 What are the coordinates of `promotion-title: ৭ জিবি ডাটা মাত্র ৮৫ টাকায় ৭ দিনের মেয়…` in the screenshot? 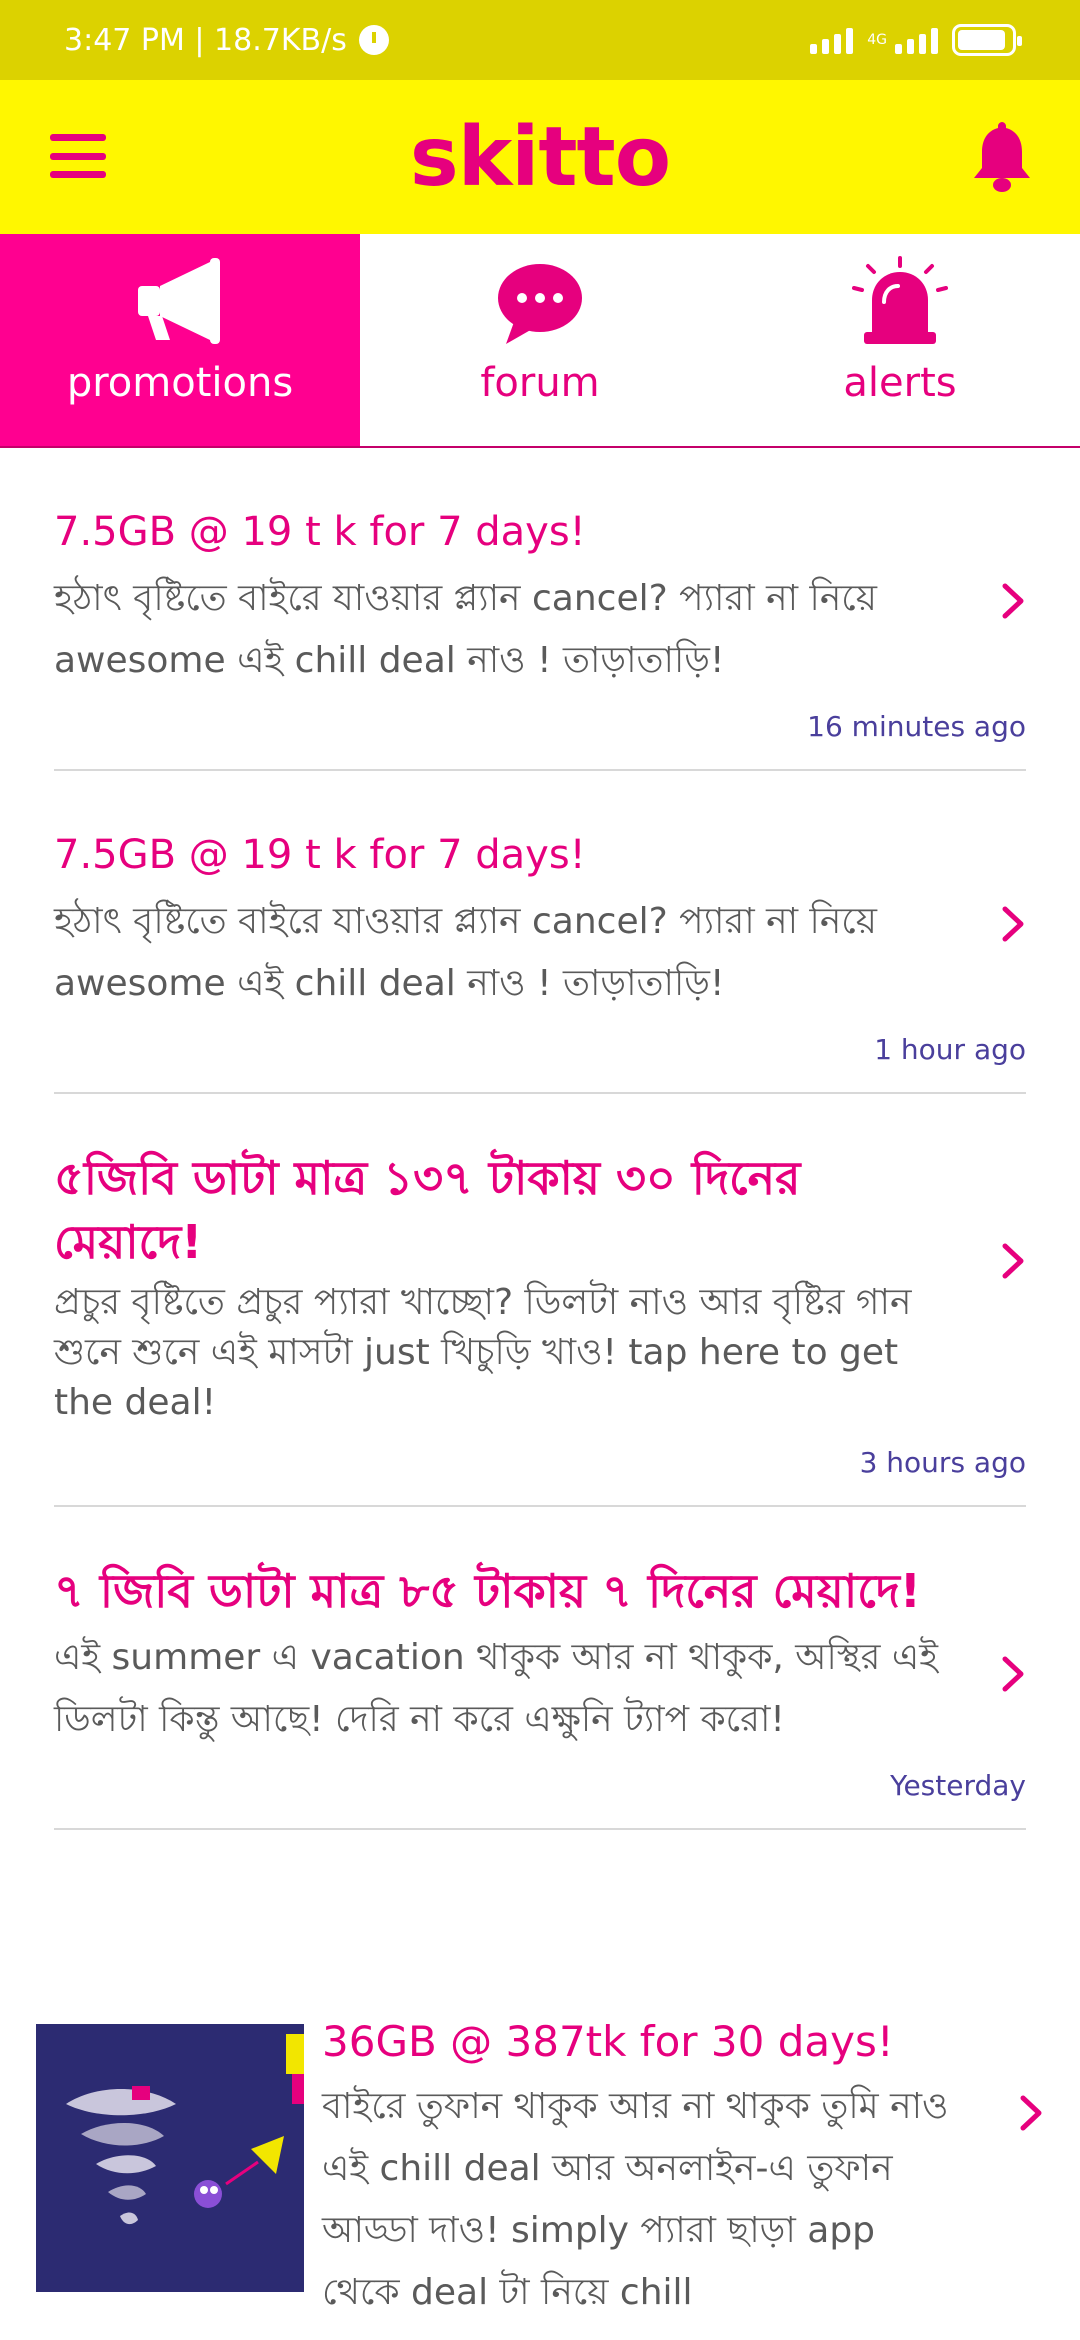 It's located at (487, 1591).